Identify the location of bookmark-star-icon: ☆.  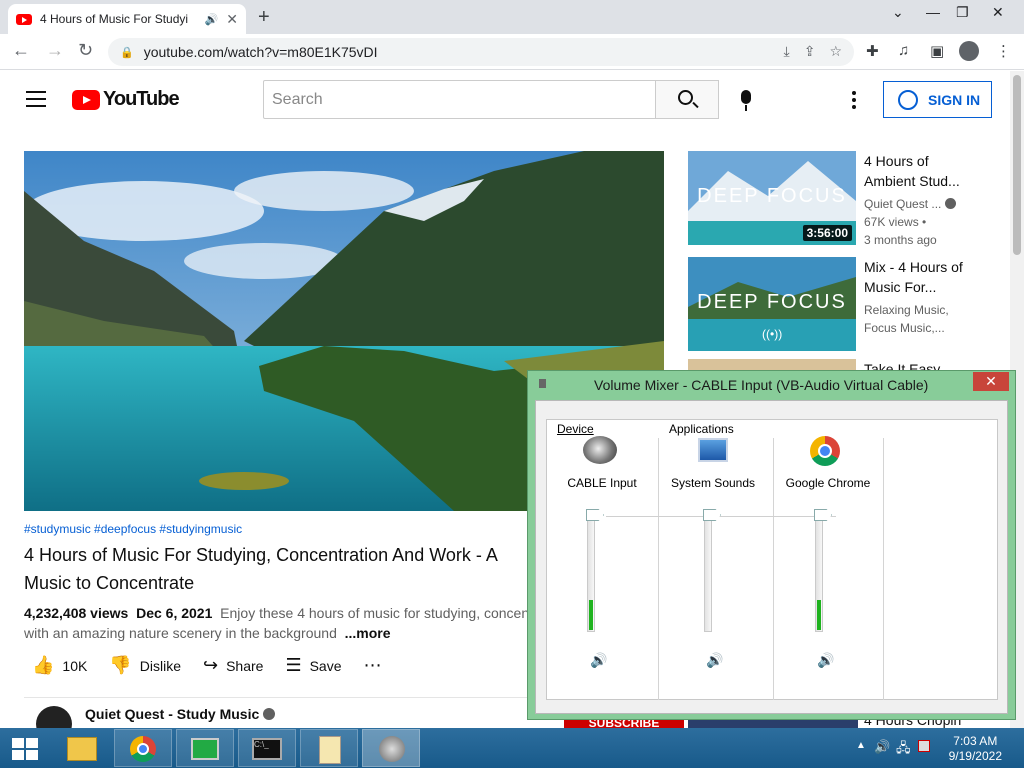
(835, 51).